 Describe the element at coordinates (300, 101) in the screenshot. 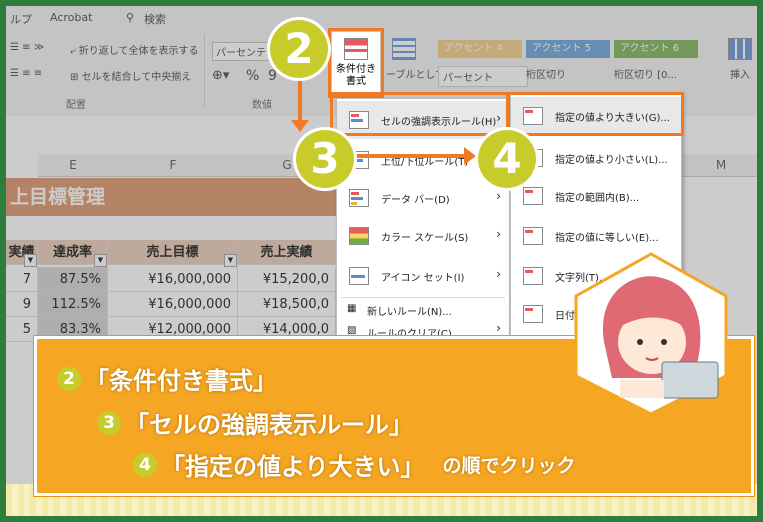

I see `arrow-down-line` at that location.